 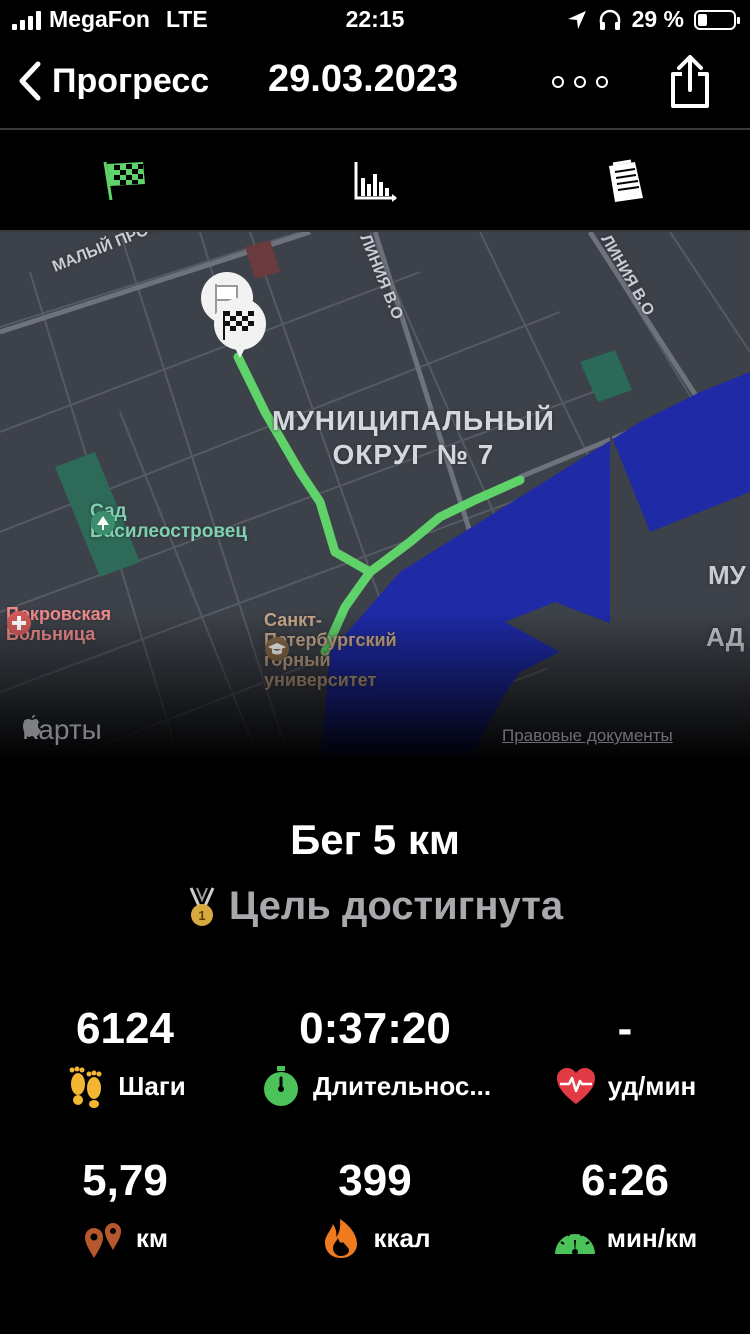 What do you see at coordinates (609, 19) in the screenshot?
I see `headphones-icon` at bounding box center [609, 19].